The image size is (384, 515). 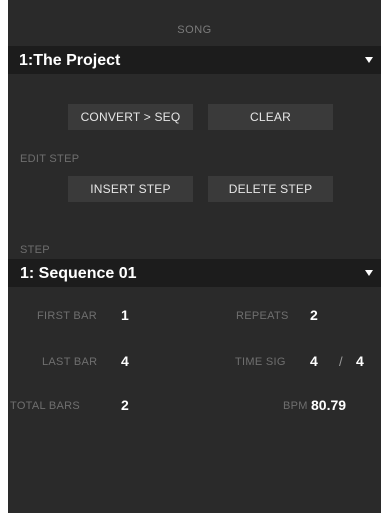 I want to click on time-sig-denominator: 4, so click(x=360, y=361).